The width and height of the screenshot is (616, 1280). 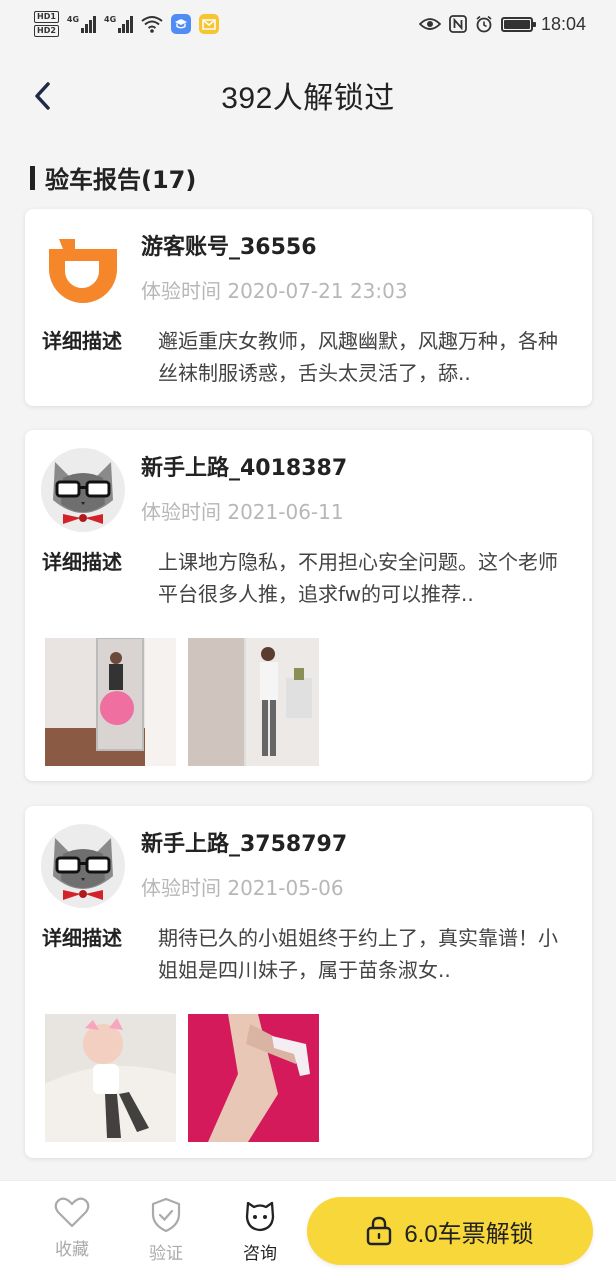 I want to click on fishnet-stockings-photo, so click(x=110, y=1078).